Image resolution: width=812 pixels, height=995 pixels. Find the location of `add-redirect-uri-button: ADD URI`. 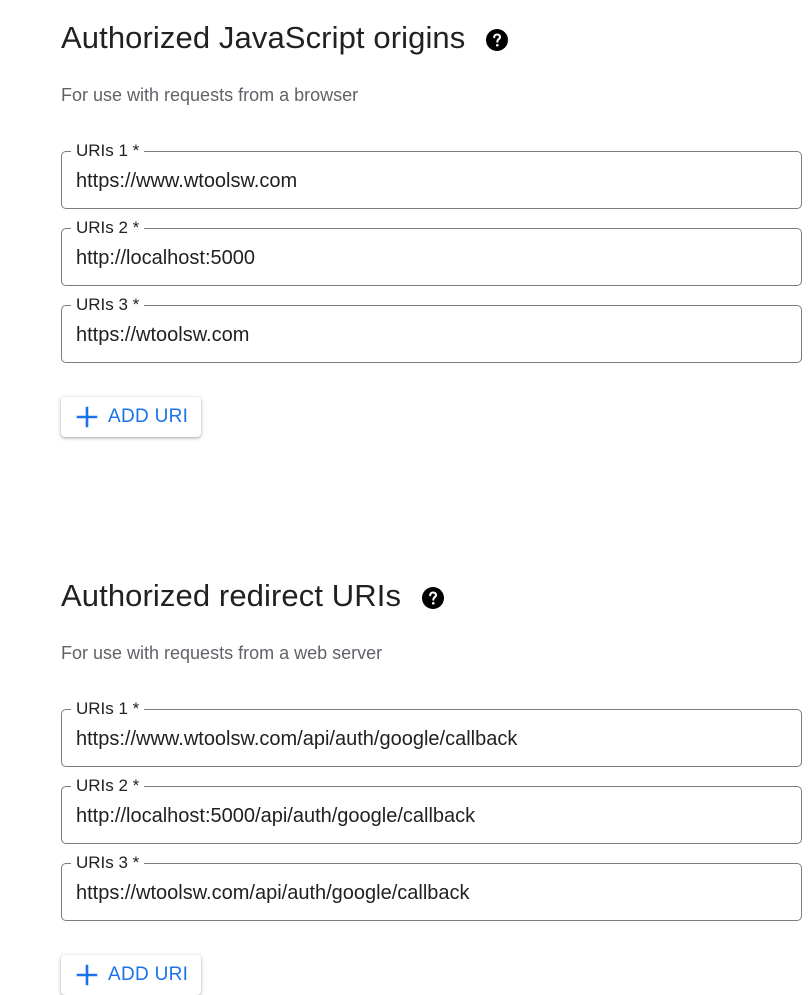

add-redirect-uri-button: ADD URI is located at coordinates (131, 975).